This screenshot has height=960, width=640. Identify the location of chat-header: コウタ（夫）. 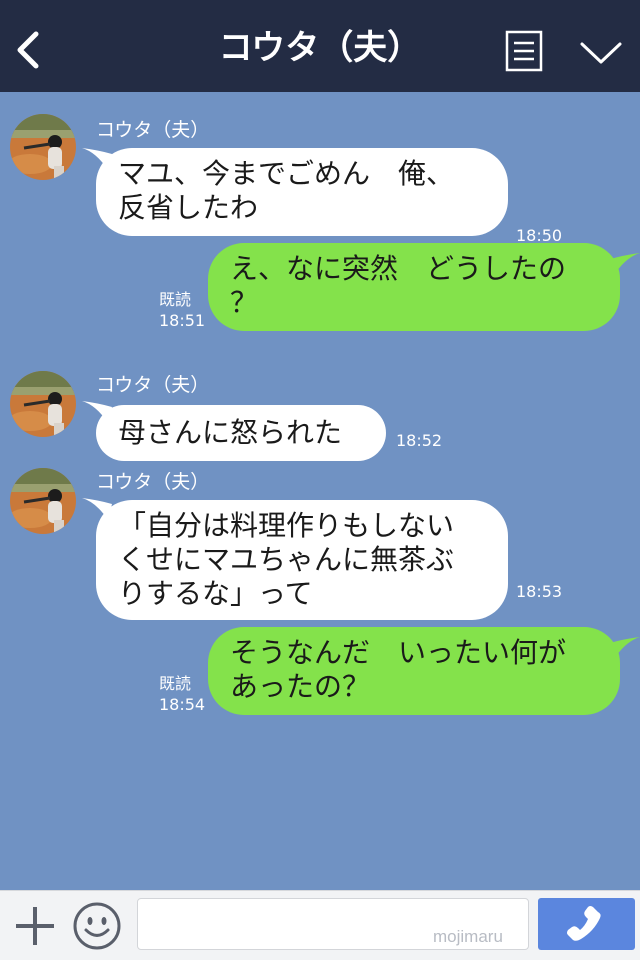
(320, 46).